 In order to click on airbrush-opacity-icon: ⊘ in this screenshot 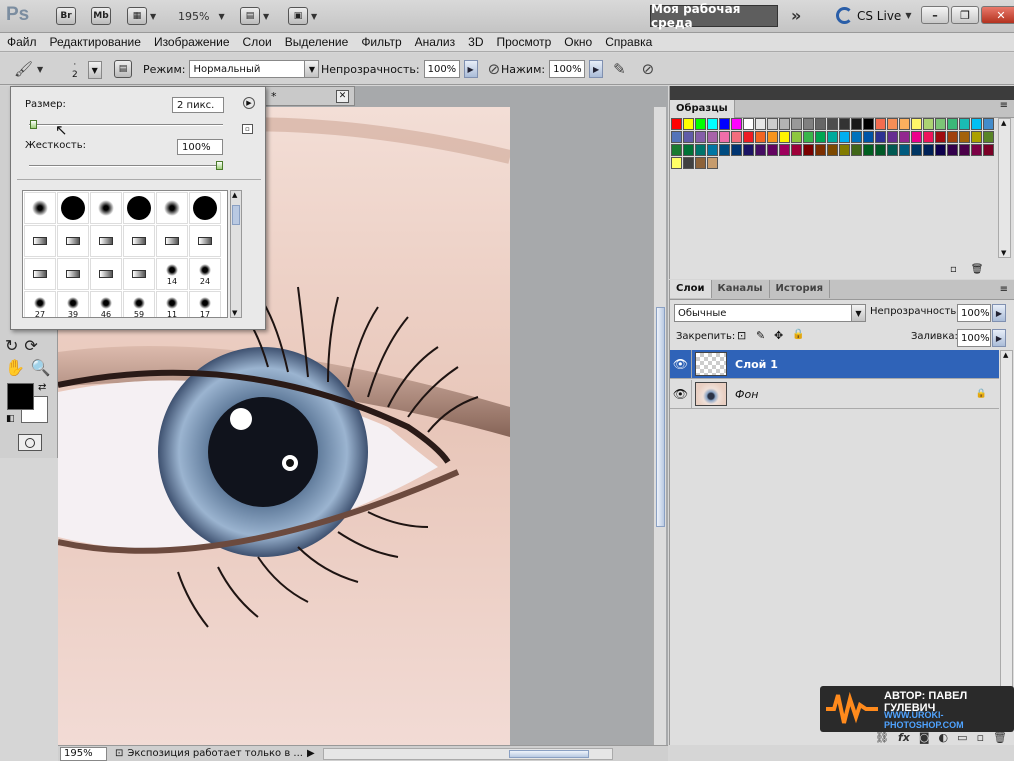, I will do `click(494, 69)`.